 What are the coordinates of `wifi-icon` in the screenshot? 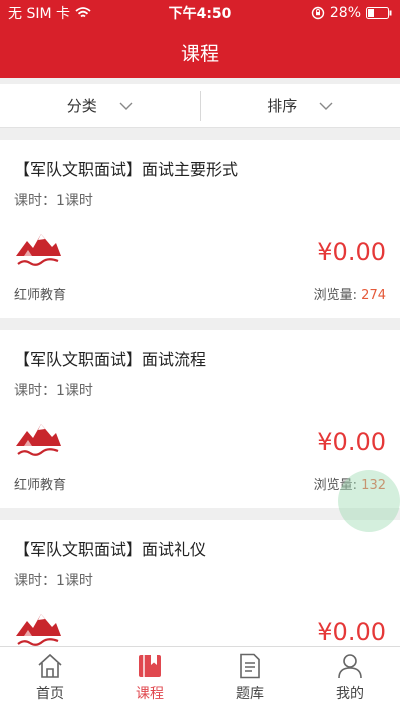 It's located at (83, 12).